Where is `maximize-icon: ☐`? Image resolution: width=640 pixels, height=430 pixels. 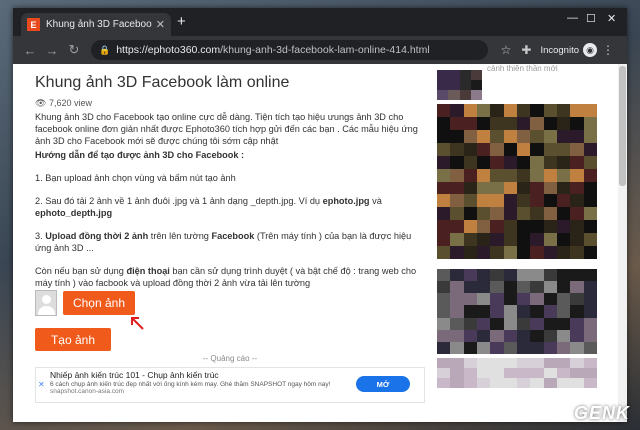 maximize-icon: ☐ is located at coordinates (591, 18).